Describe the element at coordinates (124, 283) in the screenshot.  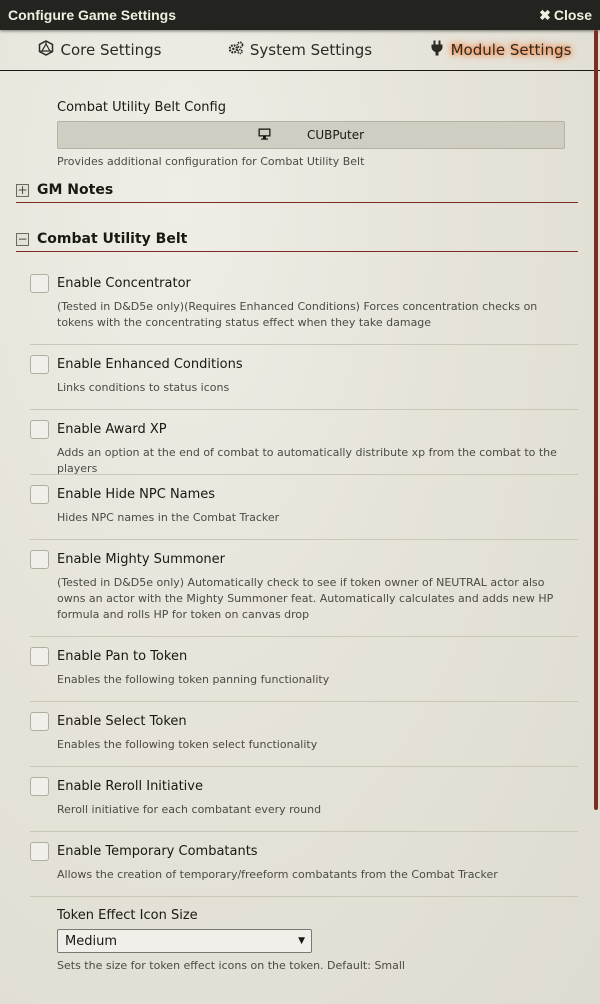
I see `setting-label: Enable Concentrator` at that location.